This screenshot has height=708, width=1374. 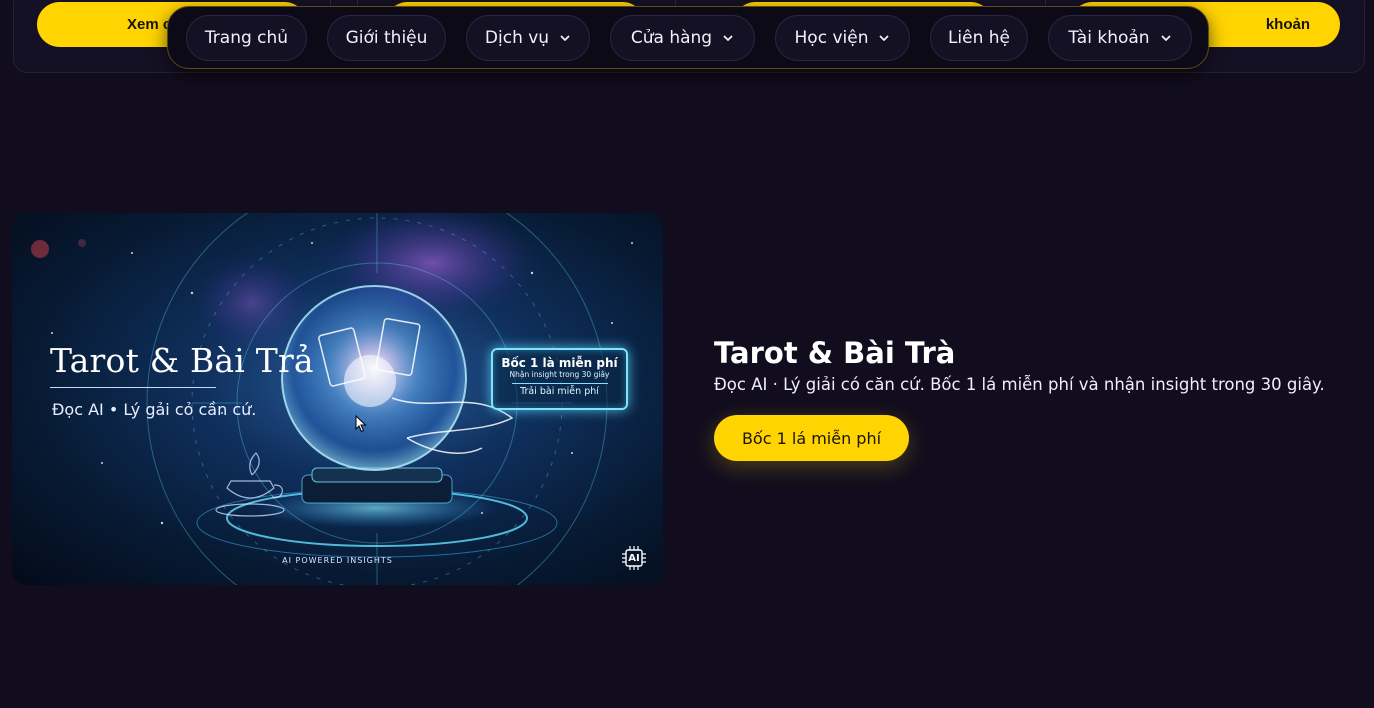 I want to click on nav-item-label: Dịch vụ, so click(x=517, y=38).